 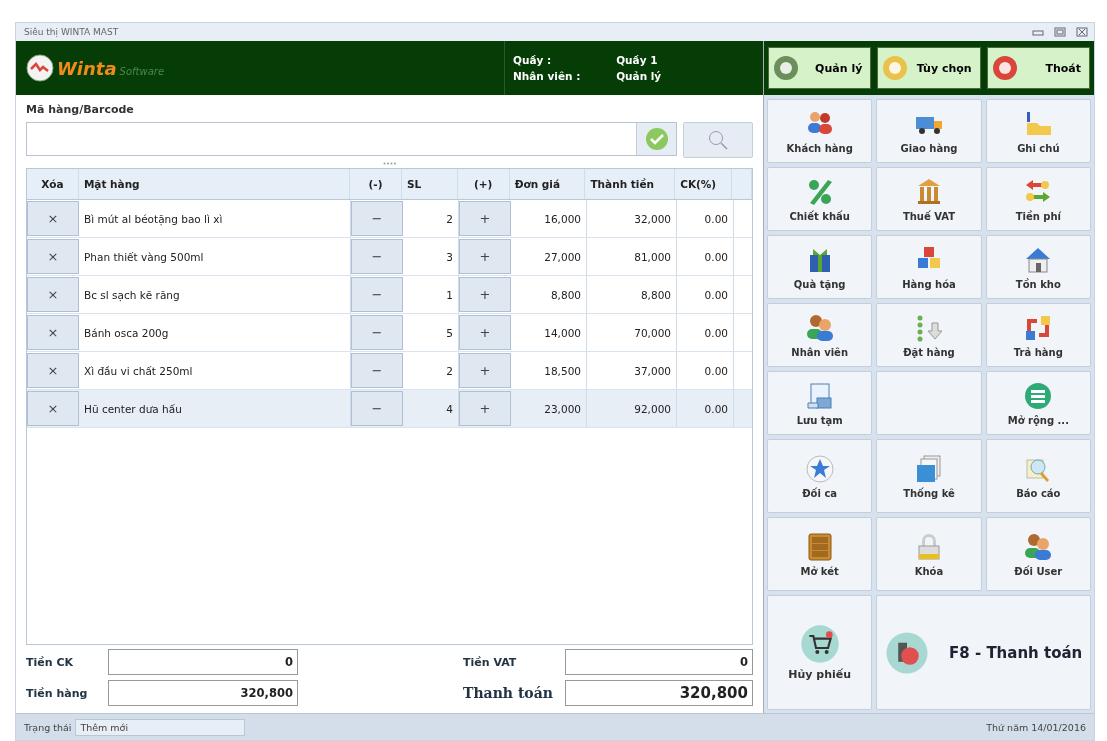 What do you see at coordinates (1036, 727) in the screenshot?
I see `status-date: Thứ năm 14/01/2016` at bounding box center [1036, 727].